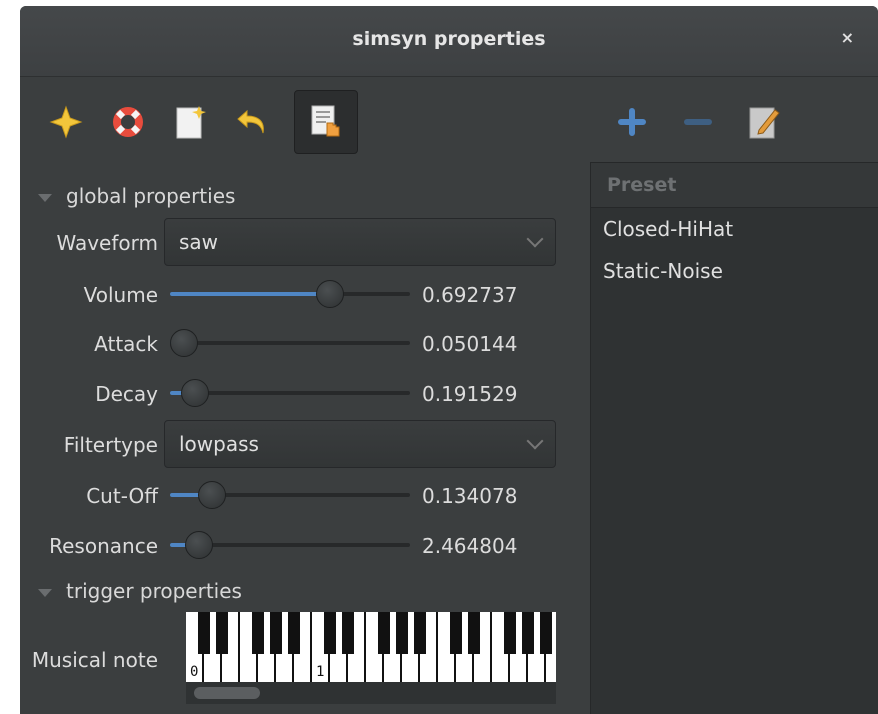 The height and width of the screenshot is (714, 878). I want to click on volume-slider, so click(290, 294).